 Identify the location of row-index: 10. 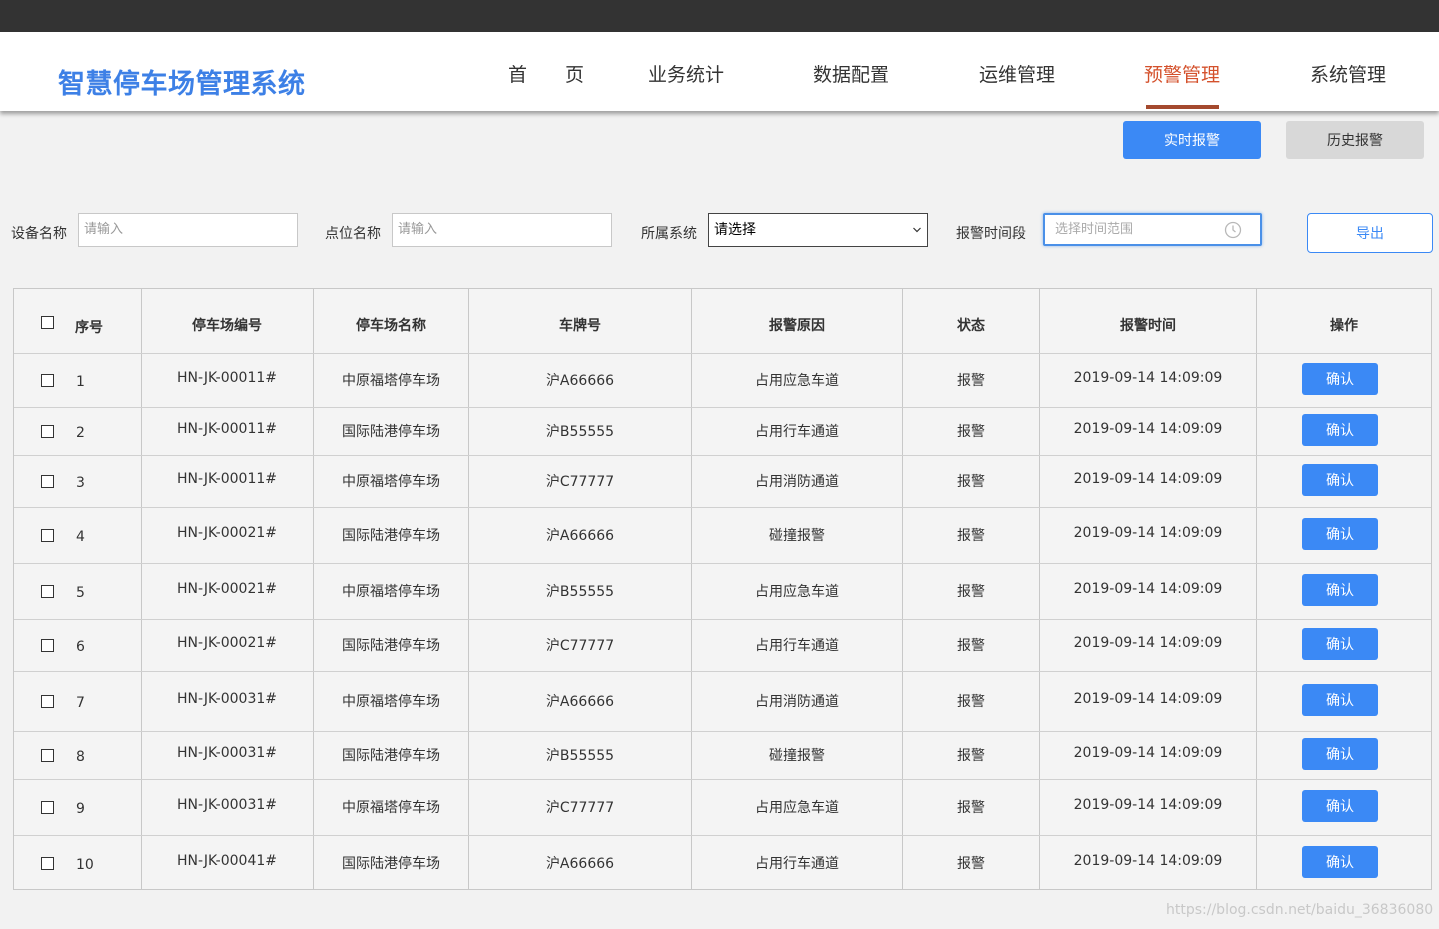
(85, 864).